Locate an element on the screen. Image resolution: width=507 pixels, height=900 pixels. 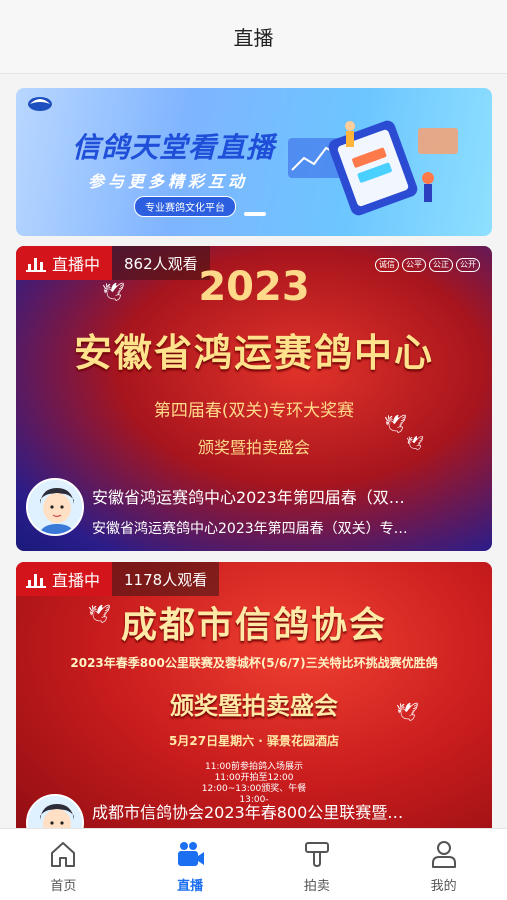
tab-profile: 我的 is located at coordinates (443, 864).